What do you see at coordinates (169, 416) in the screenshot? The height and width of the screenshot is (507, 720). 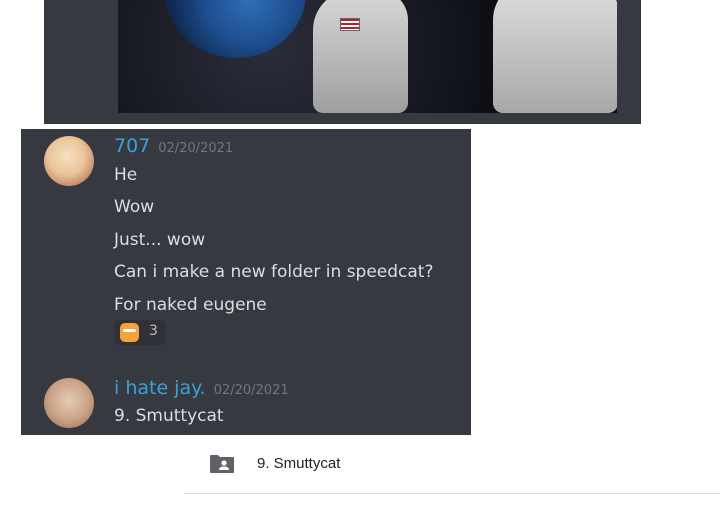 I see `message-line: 9. Smuttycat` at bounding box center [169, 416].